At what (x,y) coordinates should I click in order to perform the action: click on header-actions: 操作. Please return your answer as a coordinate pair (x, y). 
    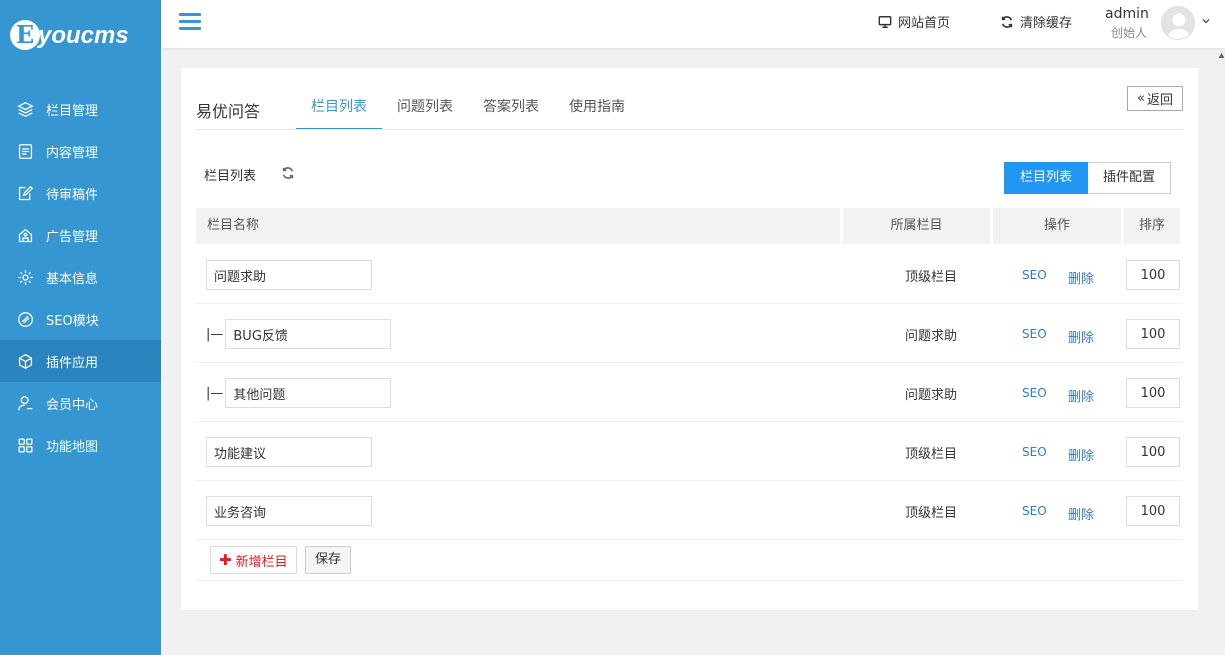
    Looking at the image, I should click on (1057, 226).